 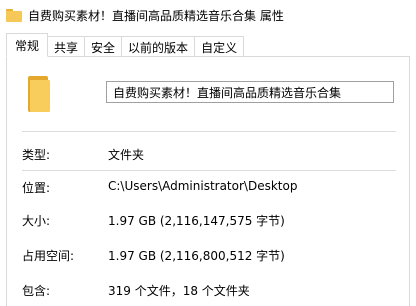 I want to click on tab-security: 安全, so click(x=104, y=46).